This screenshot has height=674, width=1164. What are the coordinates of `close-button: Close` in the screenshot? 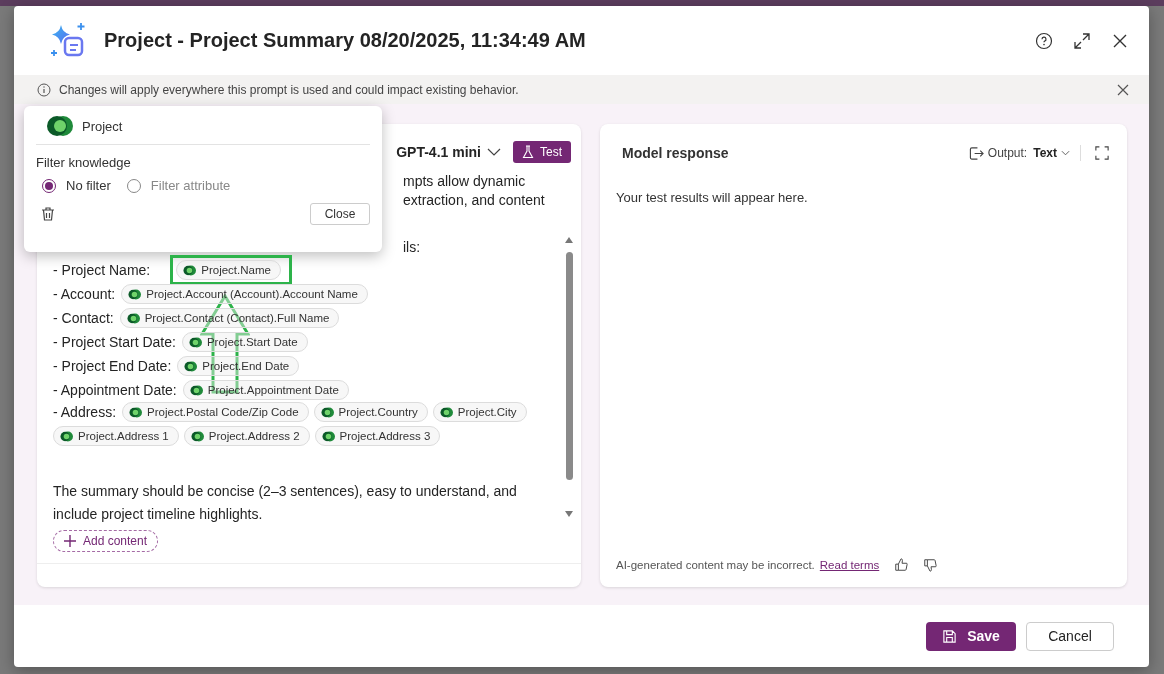 It's located at (340, 214).